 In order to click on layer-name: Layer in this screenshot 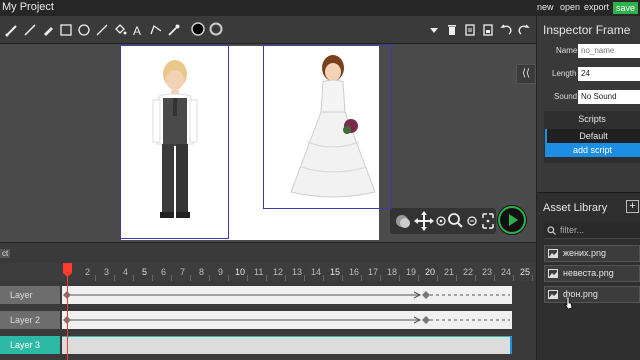, I will do `click(30, 295)`.